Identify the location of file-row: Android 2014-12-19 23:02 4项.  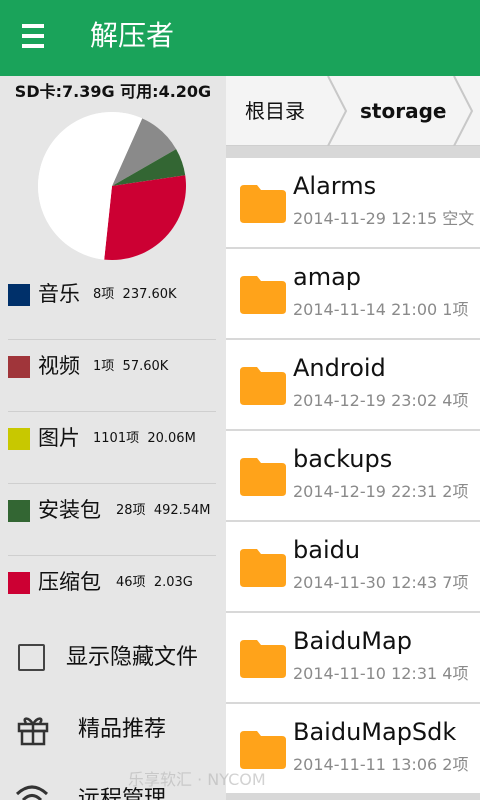
(353, 384).